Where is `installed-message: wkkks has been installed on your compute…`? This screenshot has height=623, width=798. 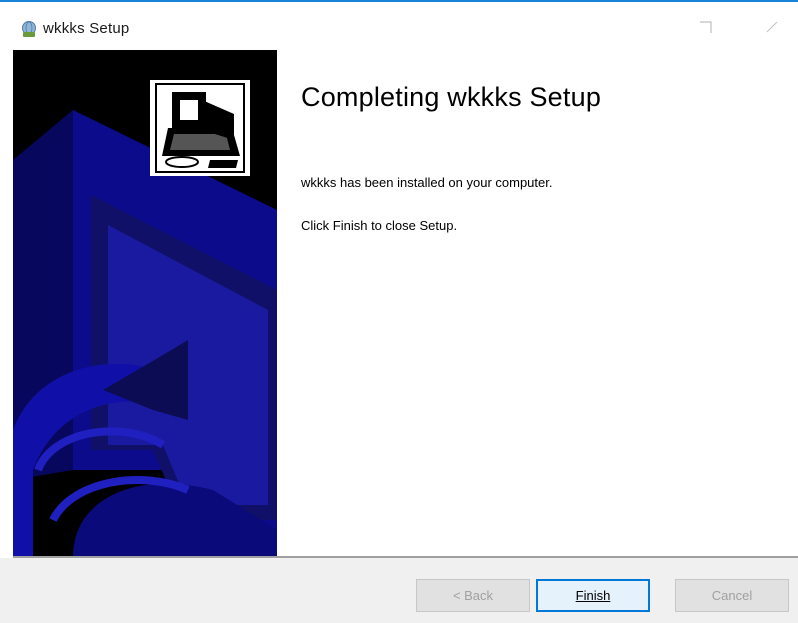
installed-message: wkkks has been installed on your compute… is located at coordinates (427, 182).